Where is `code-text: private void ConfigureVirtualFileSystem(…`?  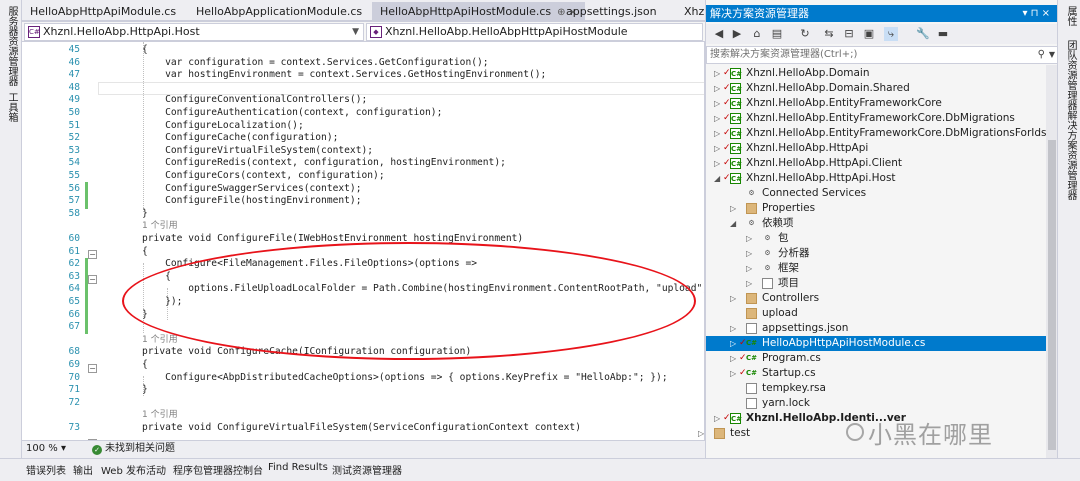
code-text: private void ConfigureVirtualFileSystem(… is located at coordinates (361, 427).